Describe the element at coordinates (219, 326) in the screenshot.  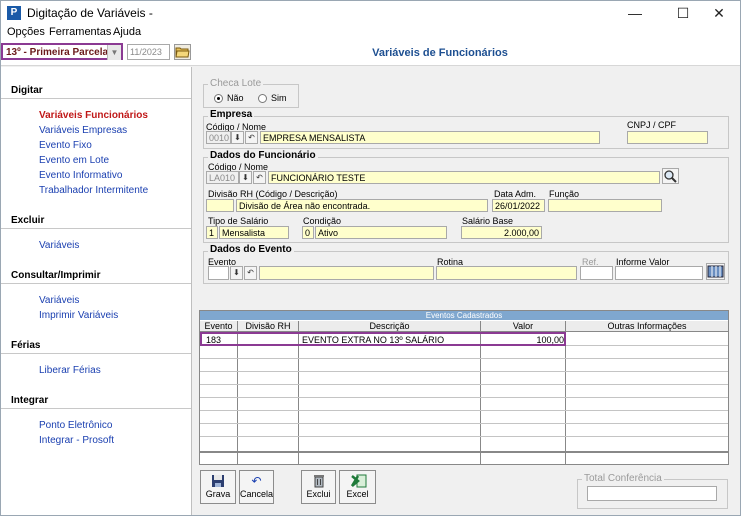
I see `column-header-evento: Evento` at that location.